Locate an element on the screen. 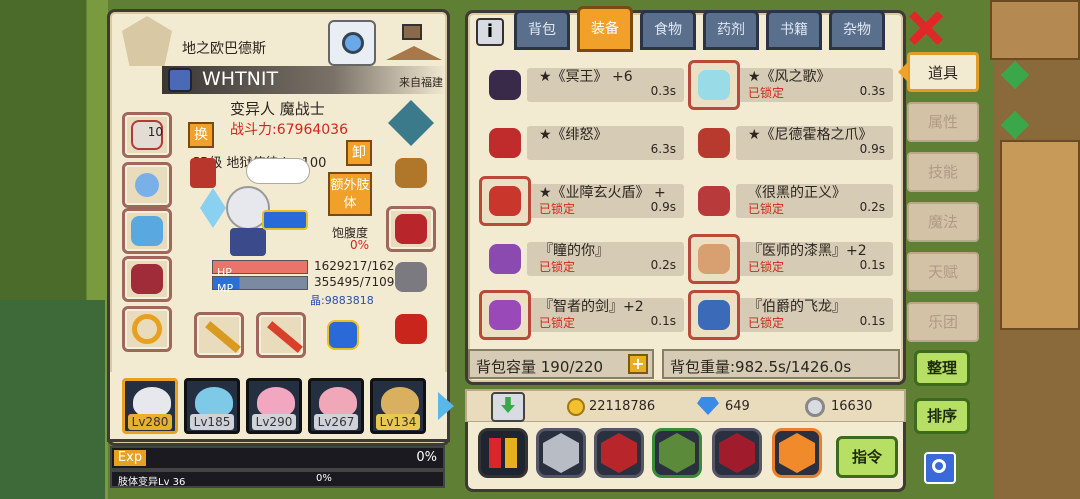  storage-button is located at coordinates (508, 407).